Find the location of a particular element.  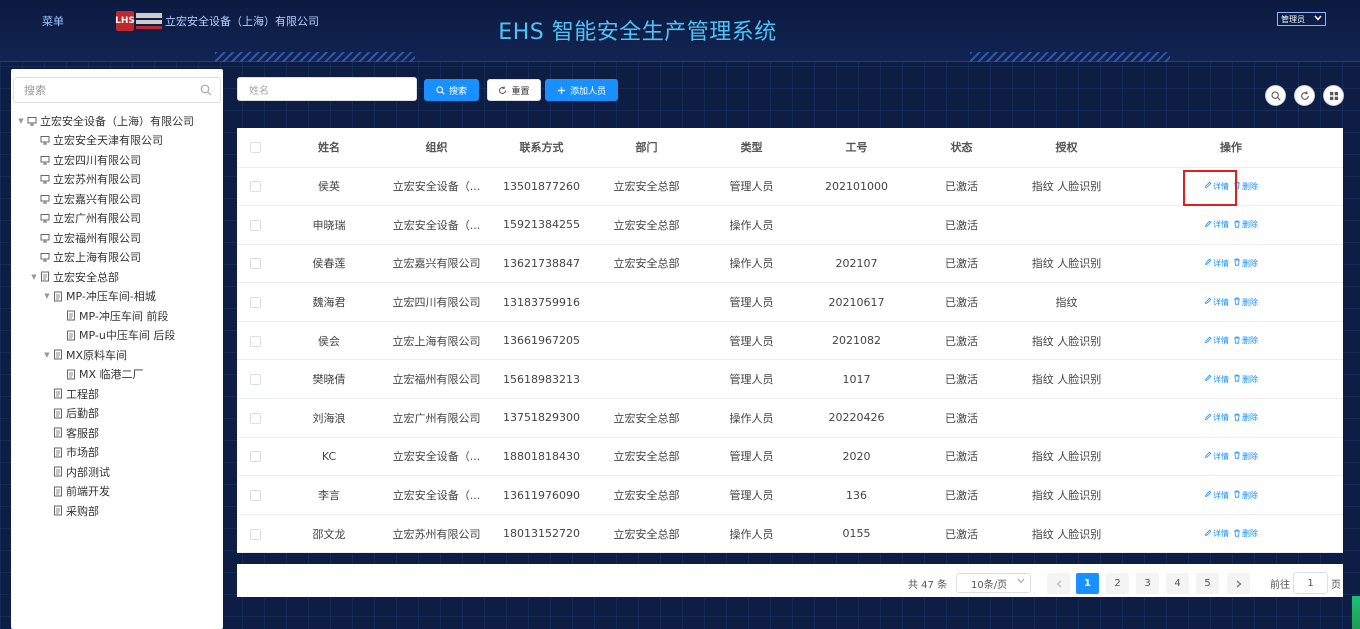

tree-node: 立宏苏州有限公司 is located at coordinates (117, 180).